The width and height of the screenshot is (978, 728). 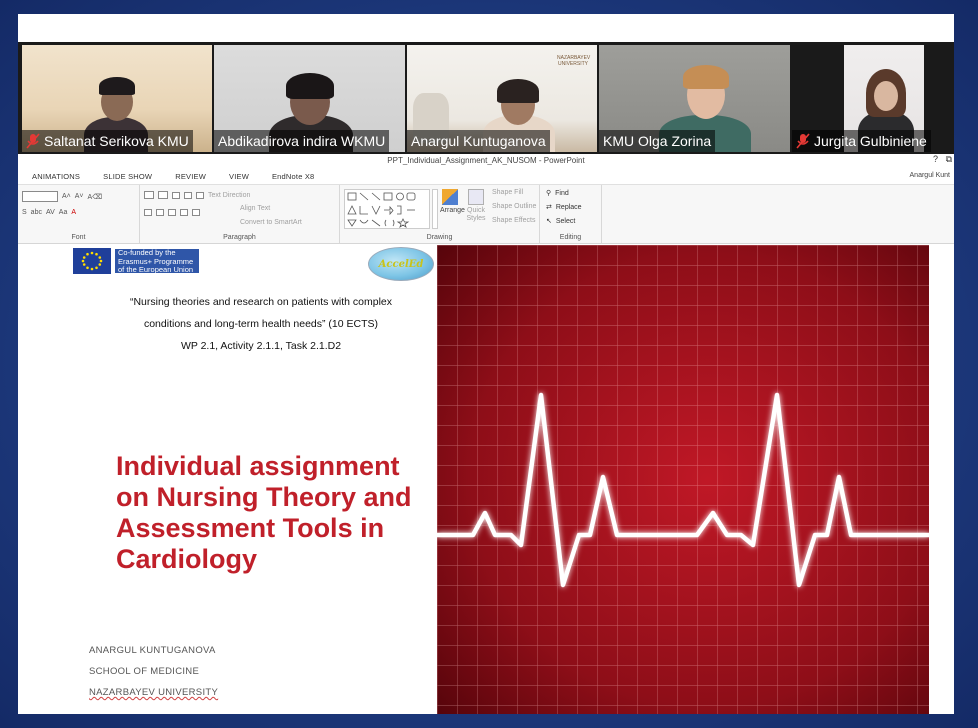 I want to click on participant-name-bar: Saltanat Serikova KMU, so click(x=107, y=141).